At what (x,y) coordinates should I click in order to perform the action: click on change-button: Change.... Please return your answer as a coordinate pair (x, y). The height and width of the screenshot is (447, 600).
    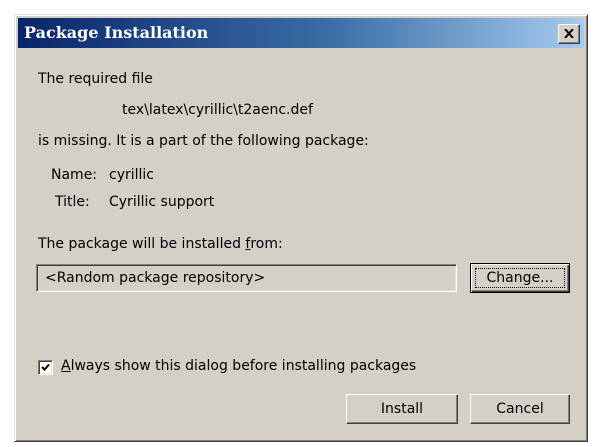
    Looking at the image, I should click on (520, 278).